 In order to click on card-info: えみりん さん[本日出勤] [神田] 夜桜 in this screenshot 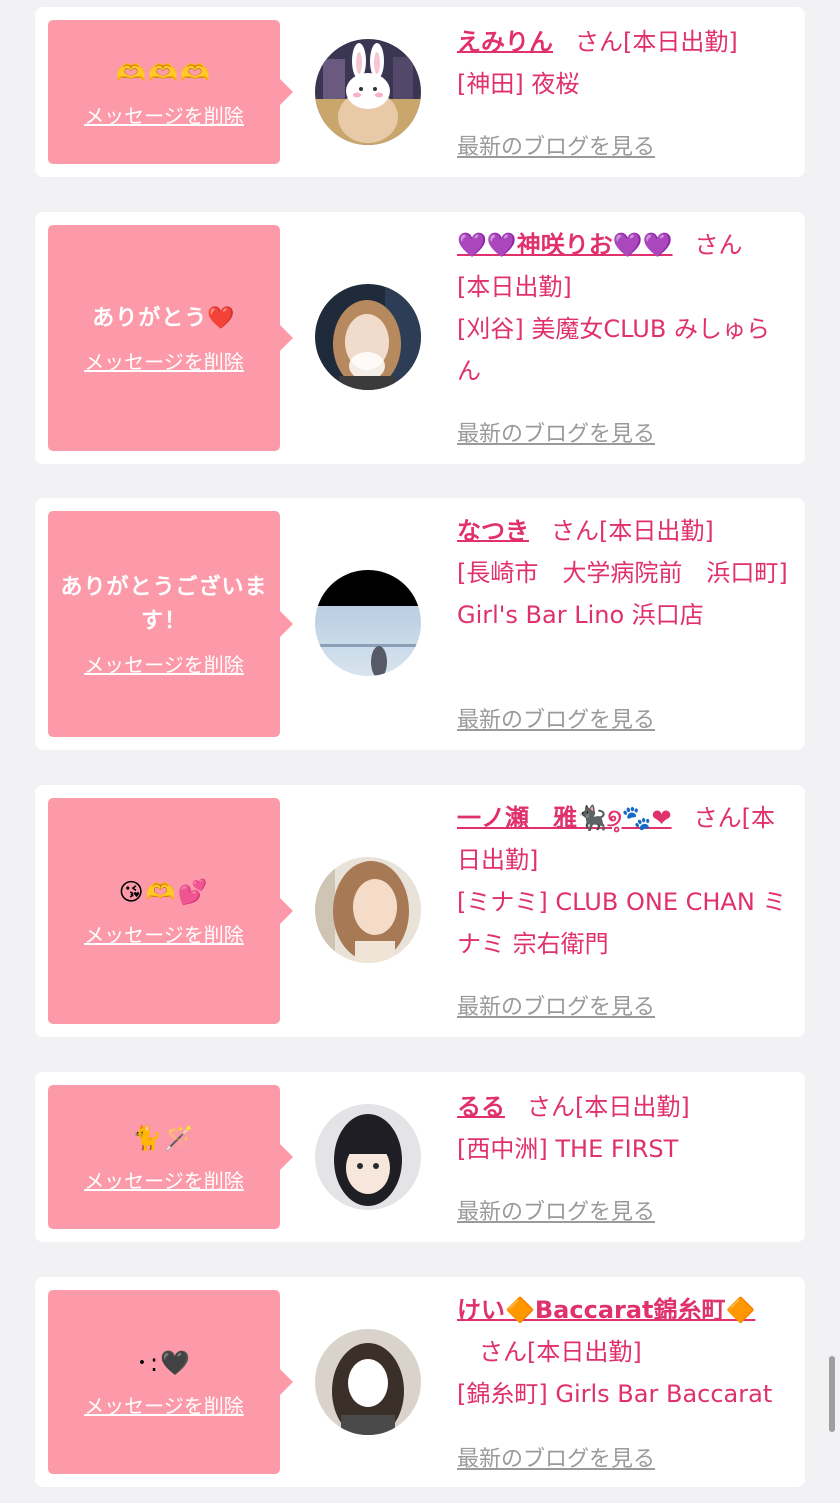, I will do `click(625, 63)`.